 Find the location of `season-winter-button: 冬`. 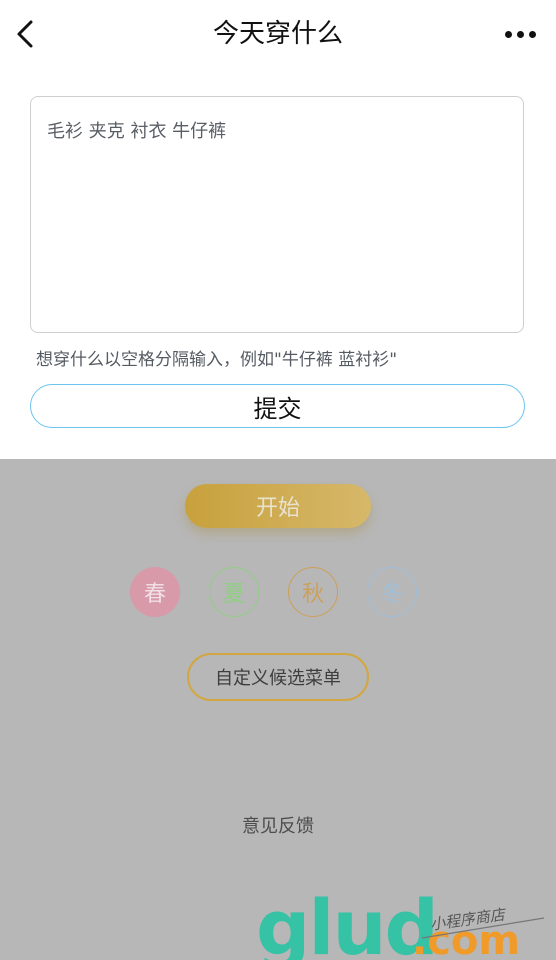

season-winter-button: 冬 is located at coordinates (392, 592).